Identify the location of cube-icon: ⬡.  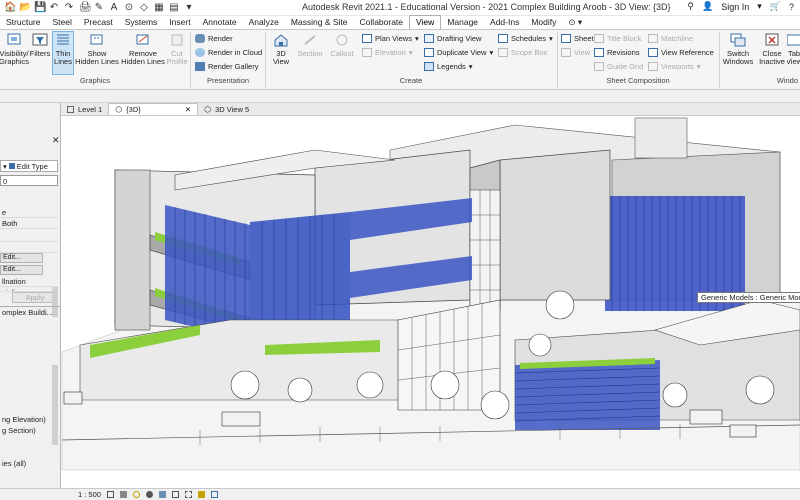
(119, 109).